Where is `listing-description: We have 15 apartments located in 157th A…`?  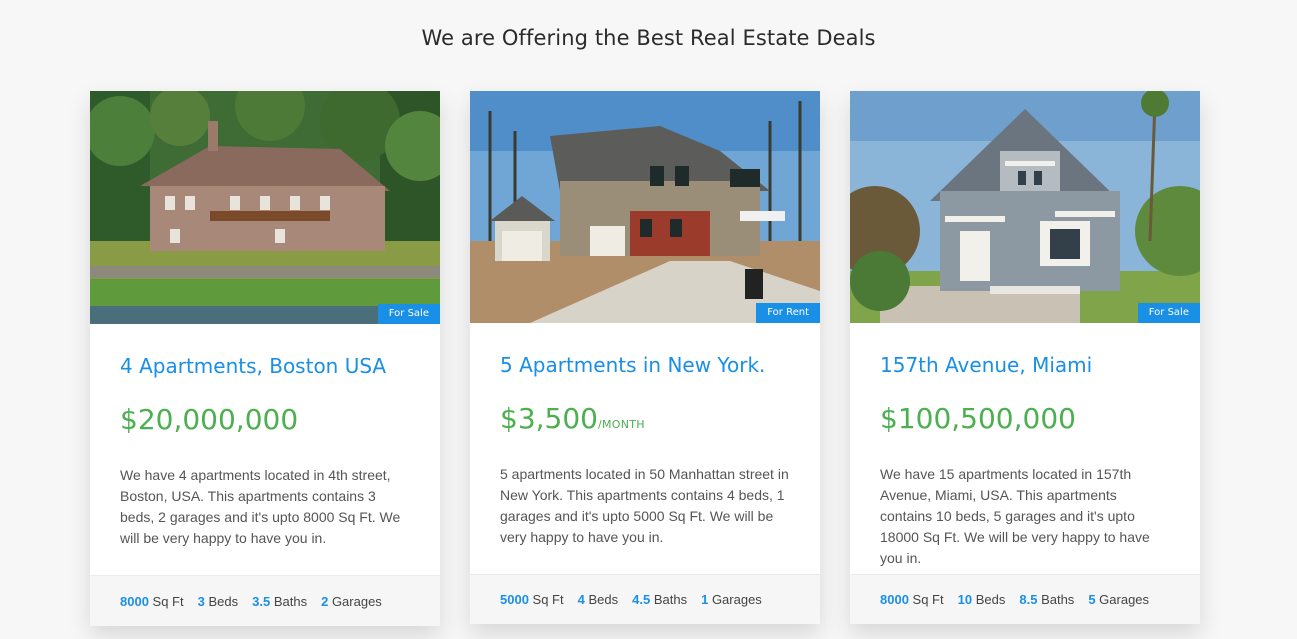
listing-description: We have 15 apartments located in 157th A… is located at coordinates (1015, 516).